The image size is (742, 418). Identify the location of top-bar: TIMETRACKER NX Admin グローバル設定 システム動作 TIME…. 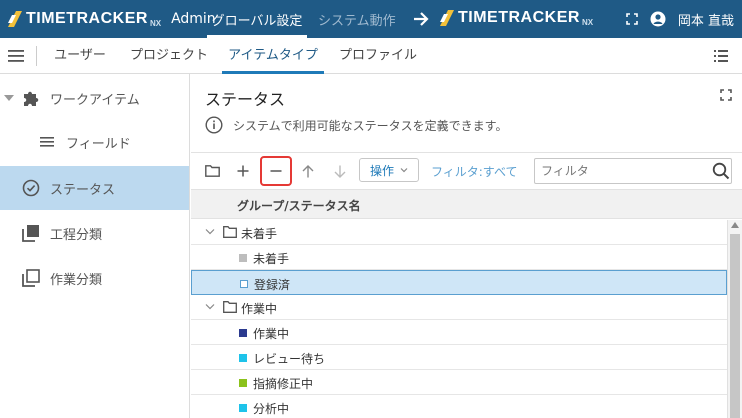
(371, 19).